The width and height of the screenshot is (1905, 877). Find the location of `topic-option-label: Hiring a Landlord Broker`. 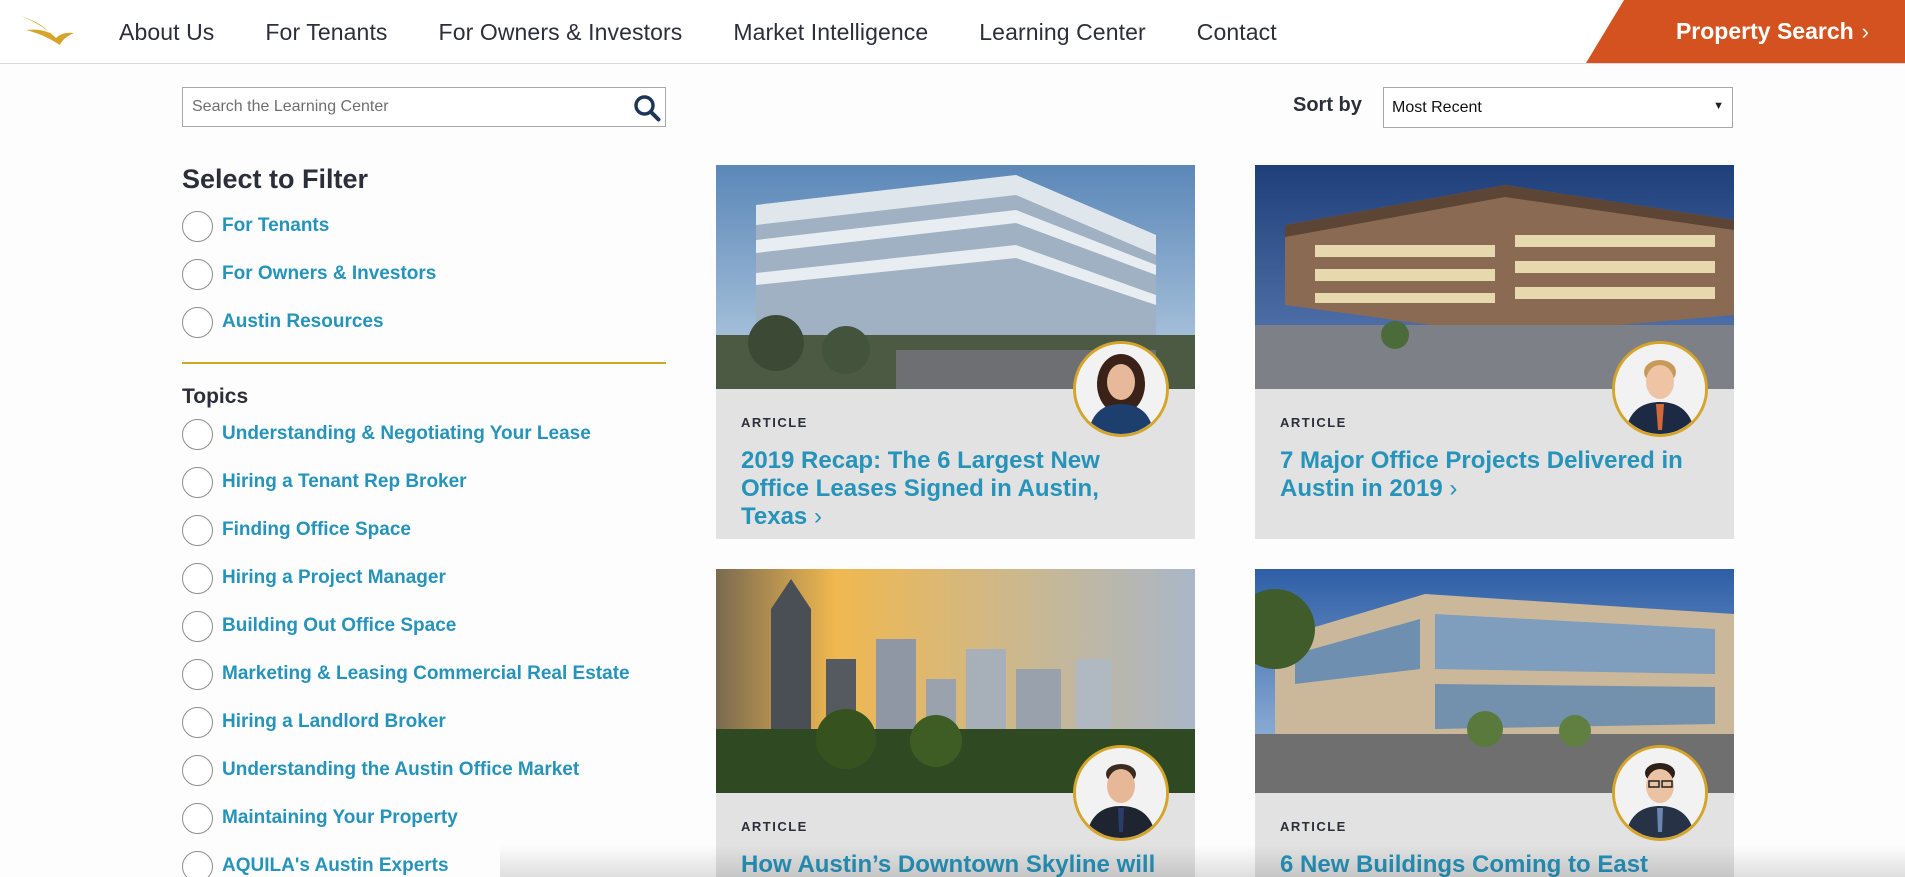

topic-option-label: Hiring a Landlord Broker is located at coordinates (334, 722).